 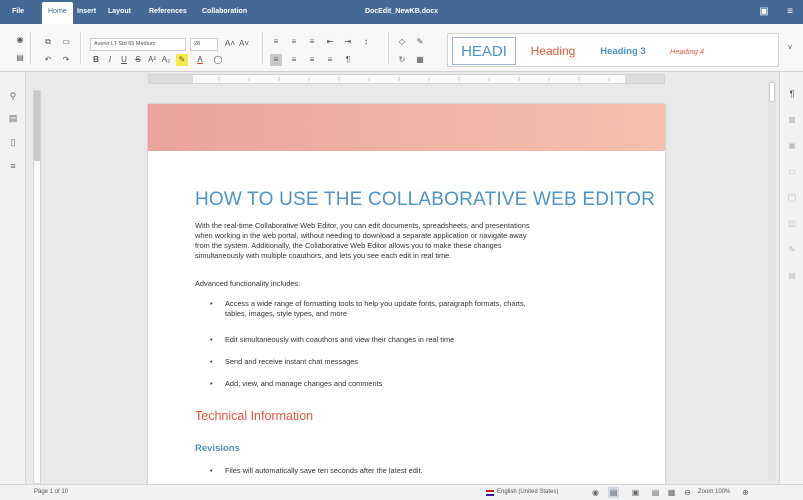 I want to click on tab-layout: Layout, so click(x=119, y=12).